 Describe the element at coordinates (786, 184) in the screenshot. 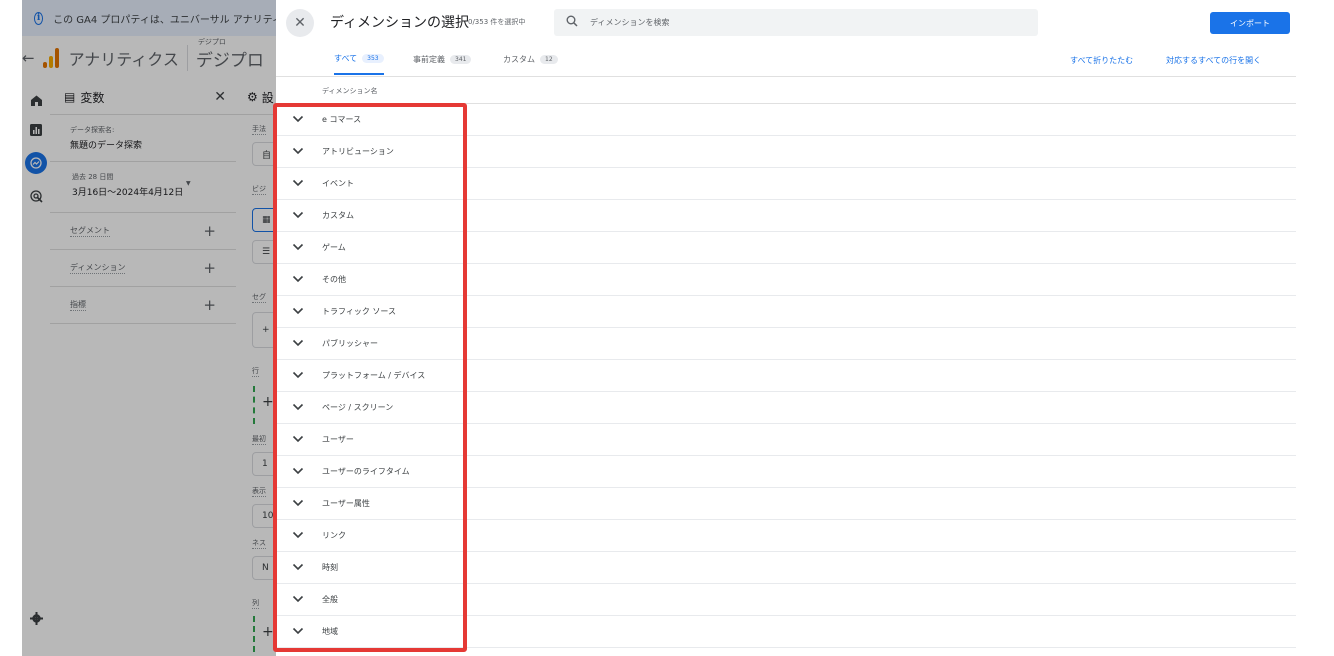

I see `list-item: イベント` at that location.